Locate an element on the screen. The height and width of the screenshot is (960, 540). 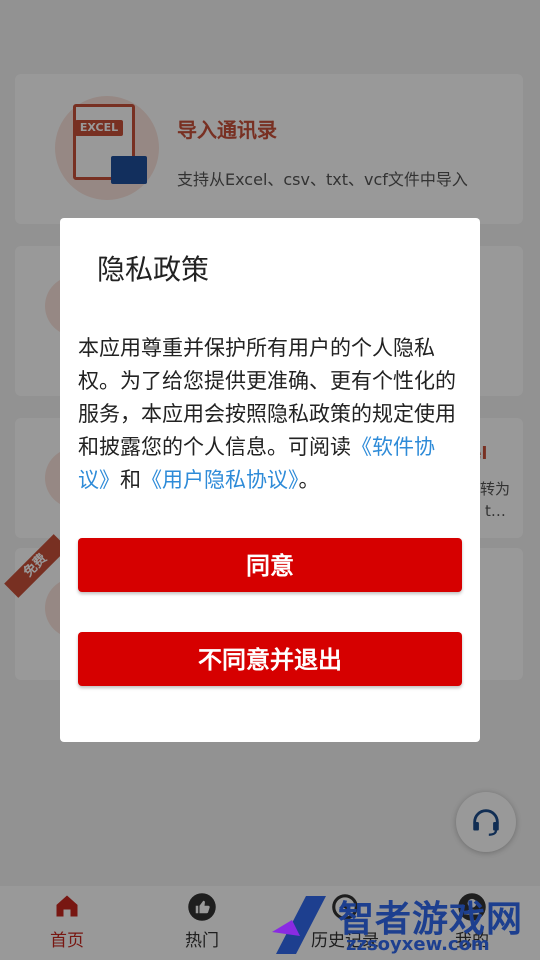
site-watermark: 智者游戏网 zzsoyxew.com is located at coordinates (400, 924).